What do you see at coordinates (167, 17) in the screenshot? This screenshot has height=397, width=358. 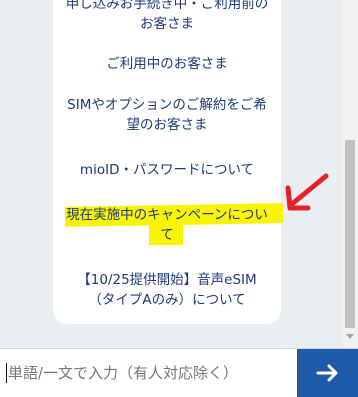 I see `menu-option-applying: 申し込みお手続き中・ご利用前の お客さま` at bounding box center [167, 17].